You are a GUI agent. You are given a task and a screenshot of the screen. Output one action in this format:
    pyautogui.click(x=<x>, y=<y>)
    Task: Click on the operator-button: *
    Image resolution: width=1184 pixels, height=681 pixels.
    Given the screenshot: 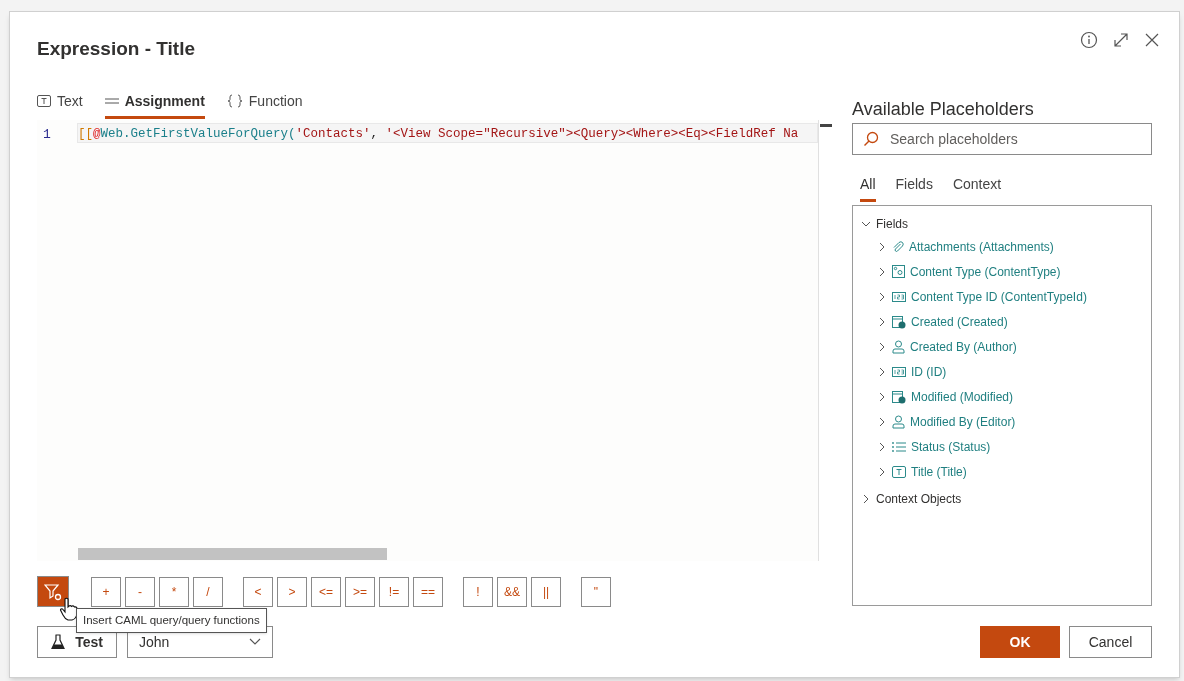 What is the action you would take?
    pyautogui.click(x=174, y=591)
    